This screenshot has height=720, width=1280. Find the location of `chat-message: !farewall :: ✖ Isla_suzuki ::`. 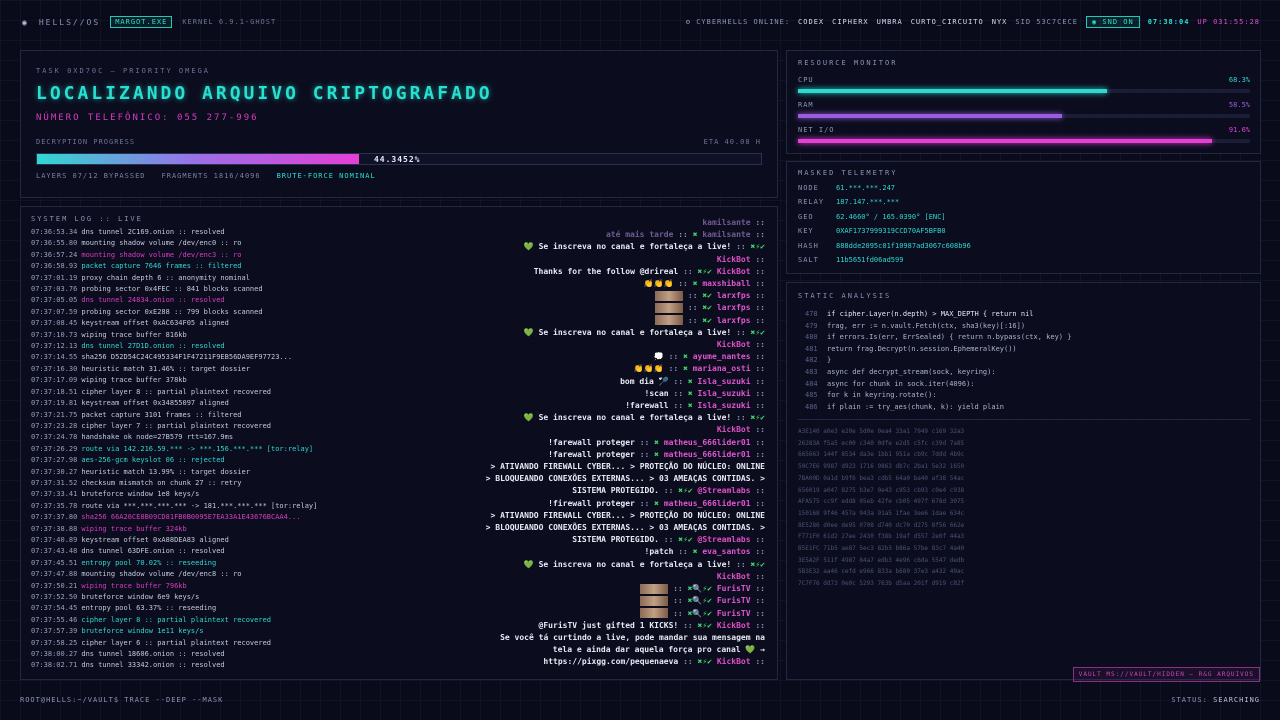

chat-message: !farewall :: ✖ Isla_suzuki :: is located at coordinates (695, 406).